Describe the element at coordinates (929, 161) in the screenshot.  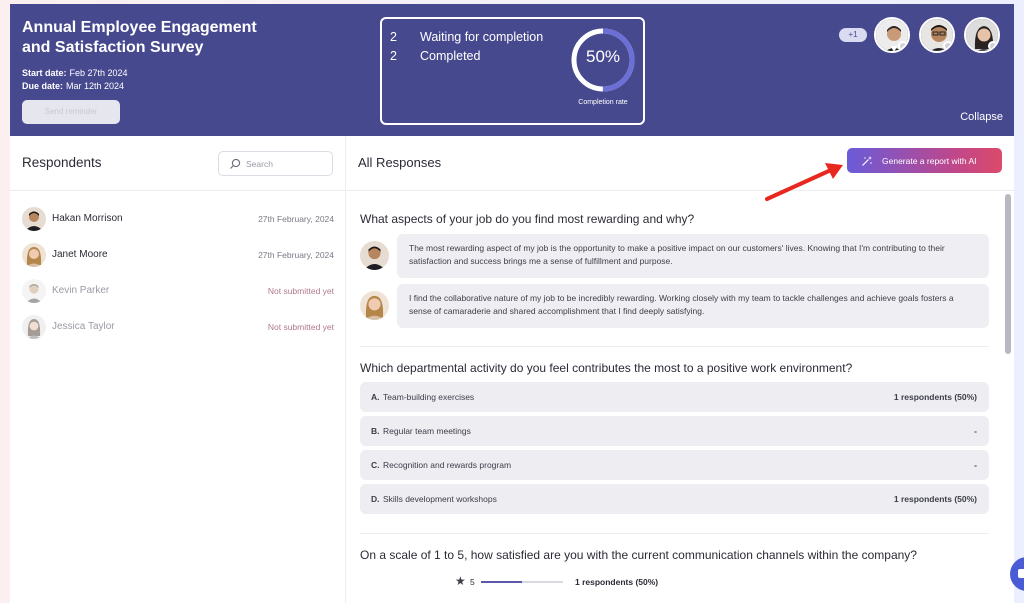
I see `generate-ai-report-label: Generate a report with AI` at that location.